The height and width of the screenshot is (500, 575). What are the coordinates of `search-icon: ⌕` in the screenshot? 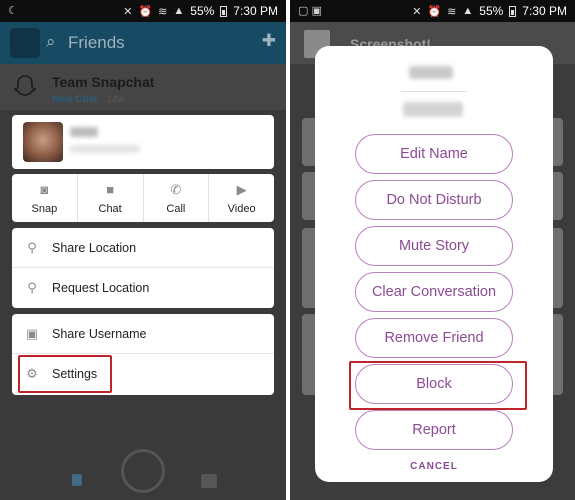 It's located at (51, 42).